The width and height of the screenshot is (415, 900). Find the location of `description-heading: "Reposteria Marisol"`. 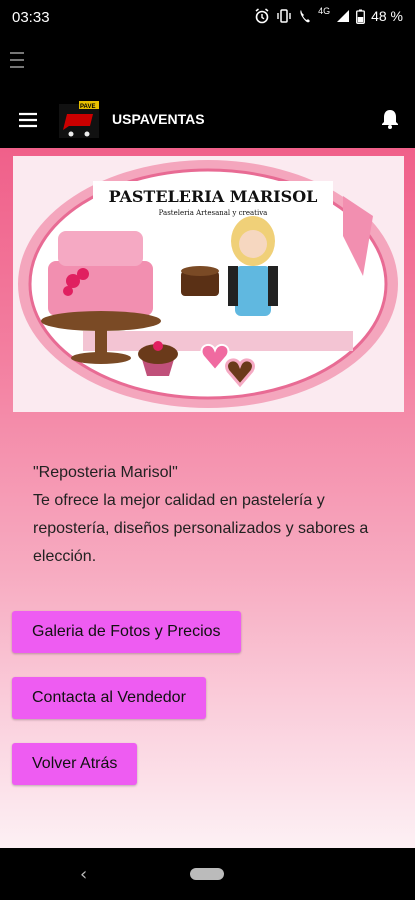

description-heading: "Reposteria Marisol" is located at coordinates (105, 472).